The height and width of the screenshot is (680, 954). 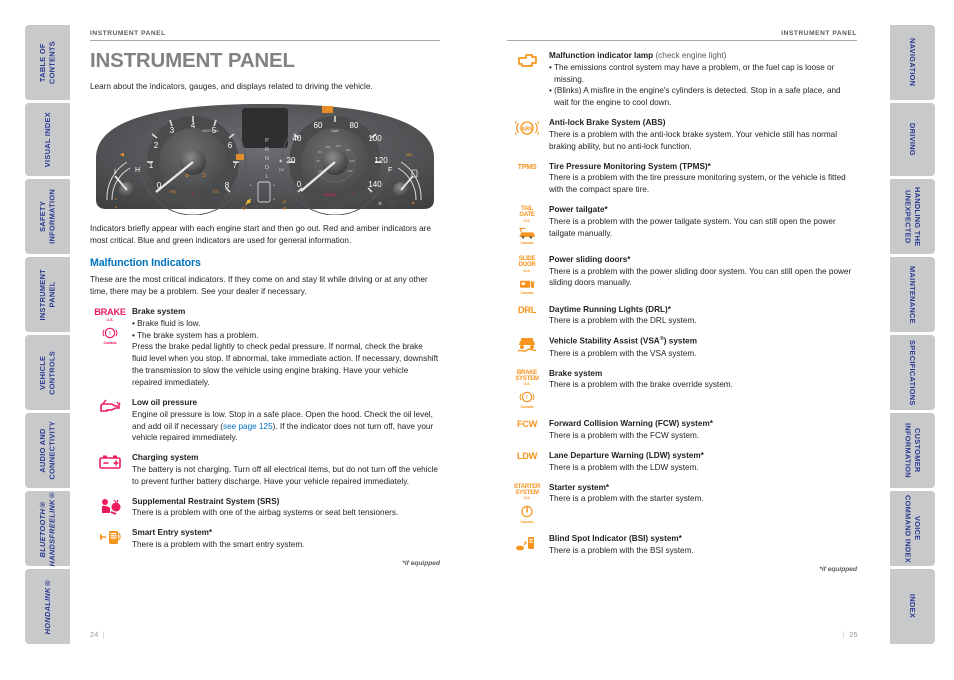 I want to click on svg-text: 220, so click(x=350, y=171).